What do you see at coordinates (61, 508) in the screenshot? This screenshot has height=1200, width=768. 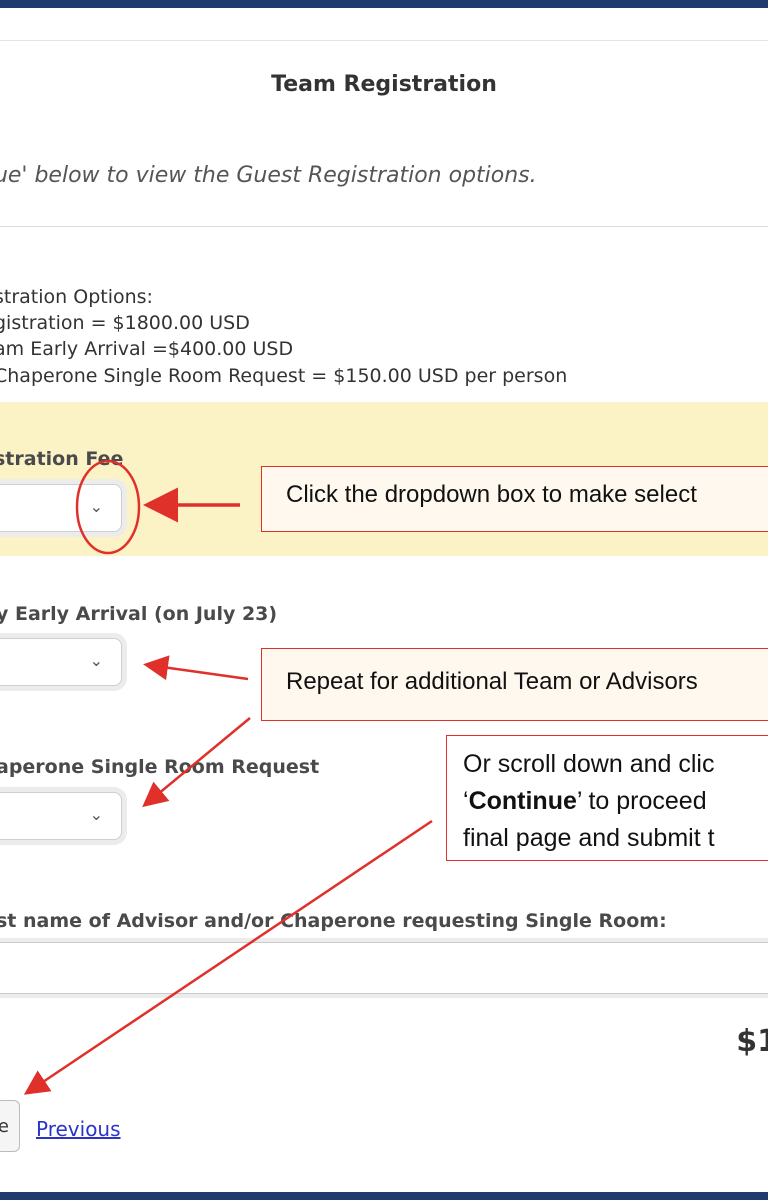 I see `registration-fee-select: ⌄` at bounding box center [61, 508].